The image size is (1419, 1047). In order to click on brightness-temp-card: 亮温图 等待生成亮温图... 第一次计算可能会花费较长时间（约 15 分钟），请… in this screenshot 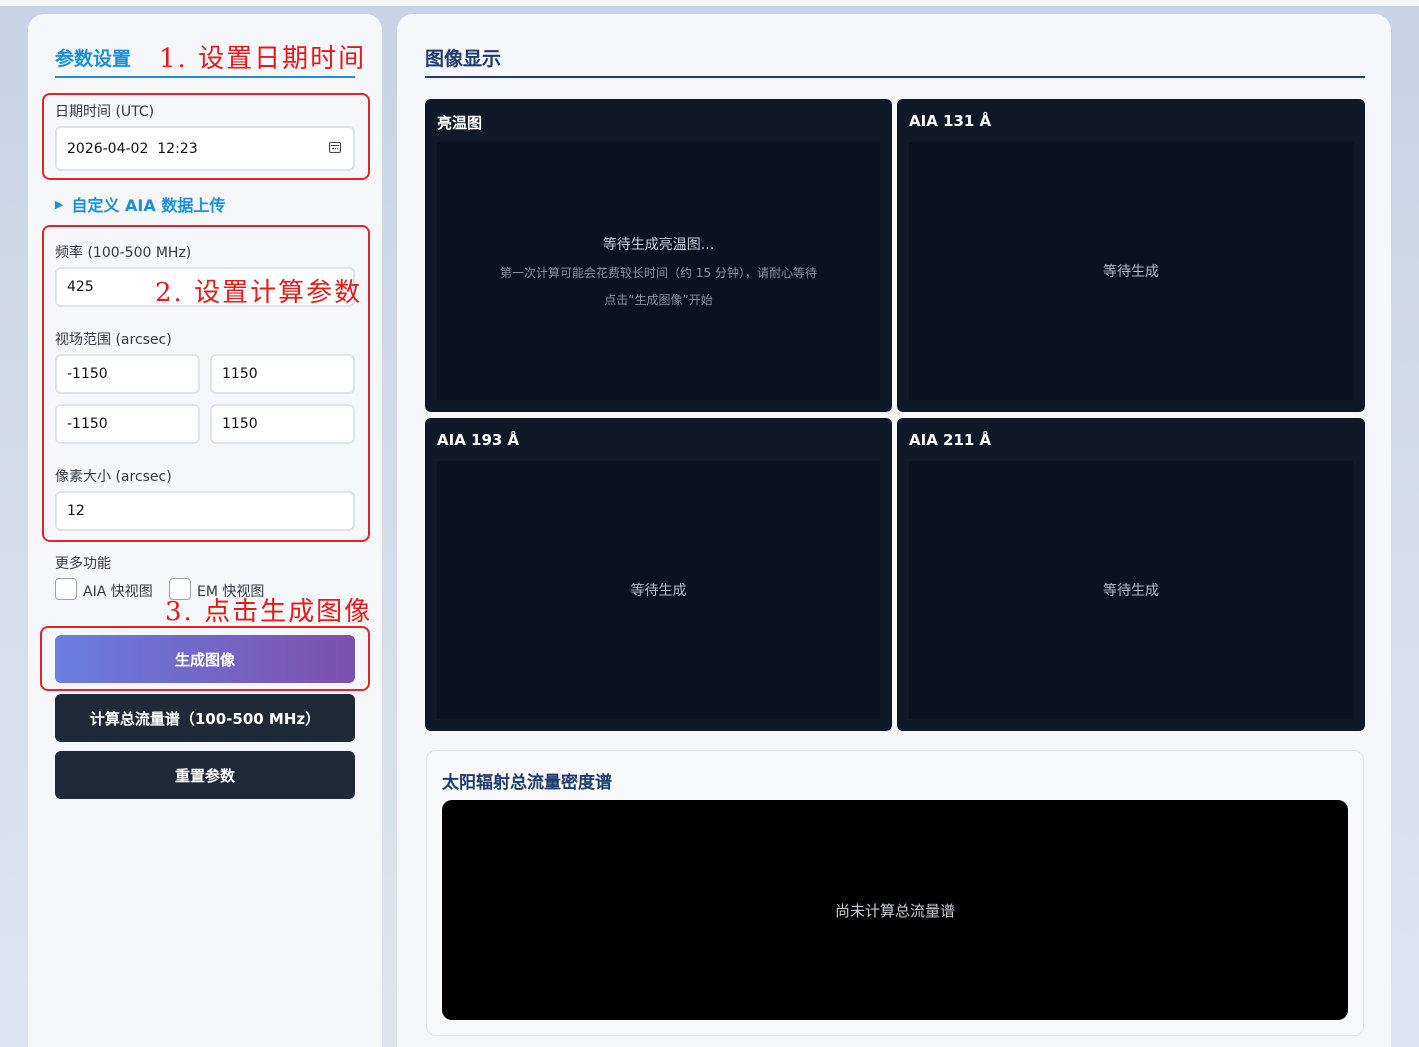, I will do `click(658, 255)`.